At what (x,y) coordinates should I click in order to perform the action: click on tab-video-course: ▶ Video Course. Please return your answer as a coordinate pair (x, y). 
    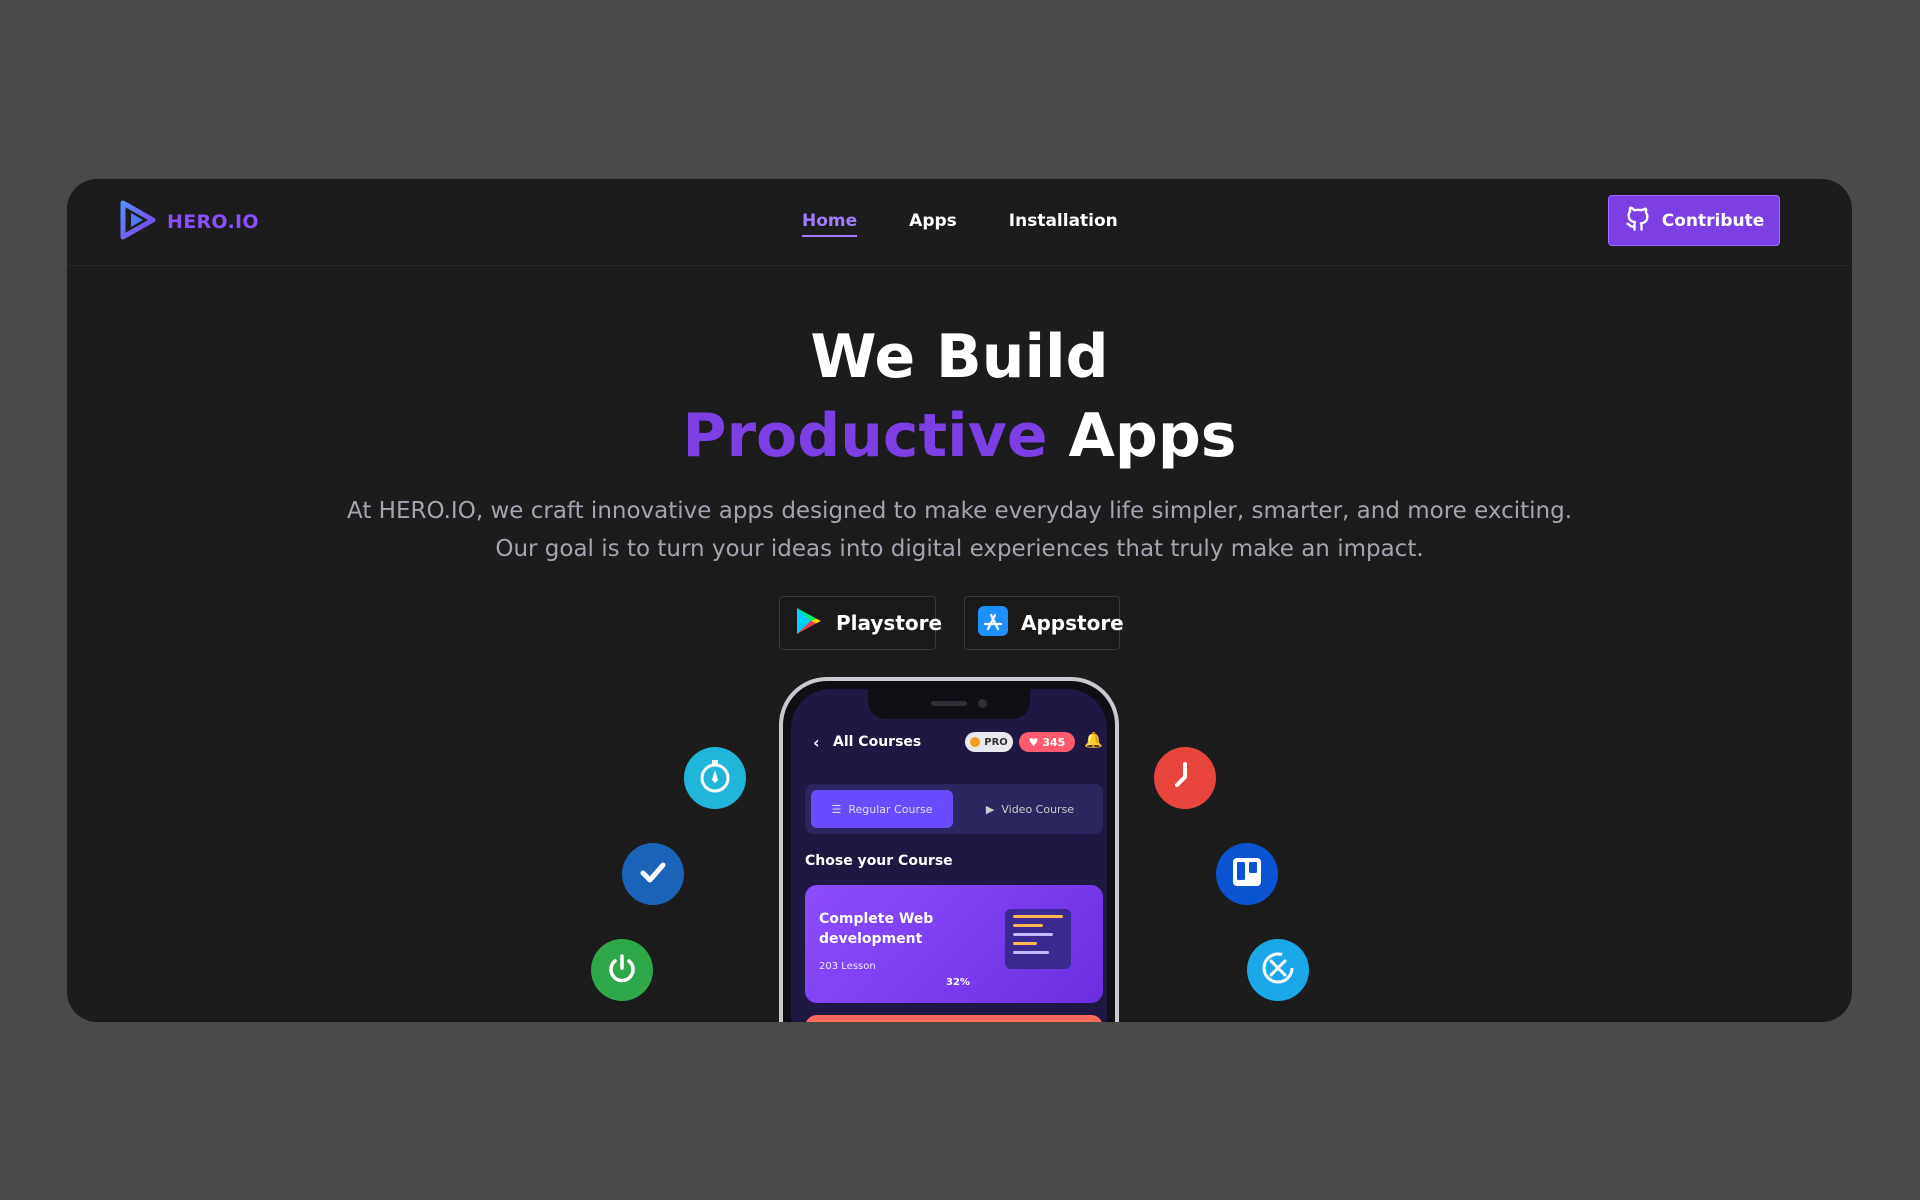
    Looking at the image, I should click on (1030, 809).